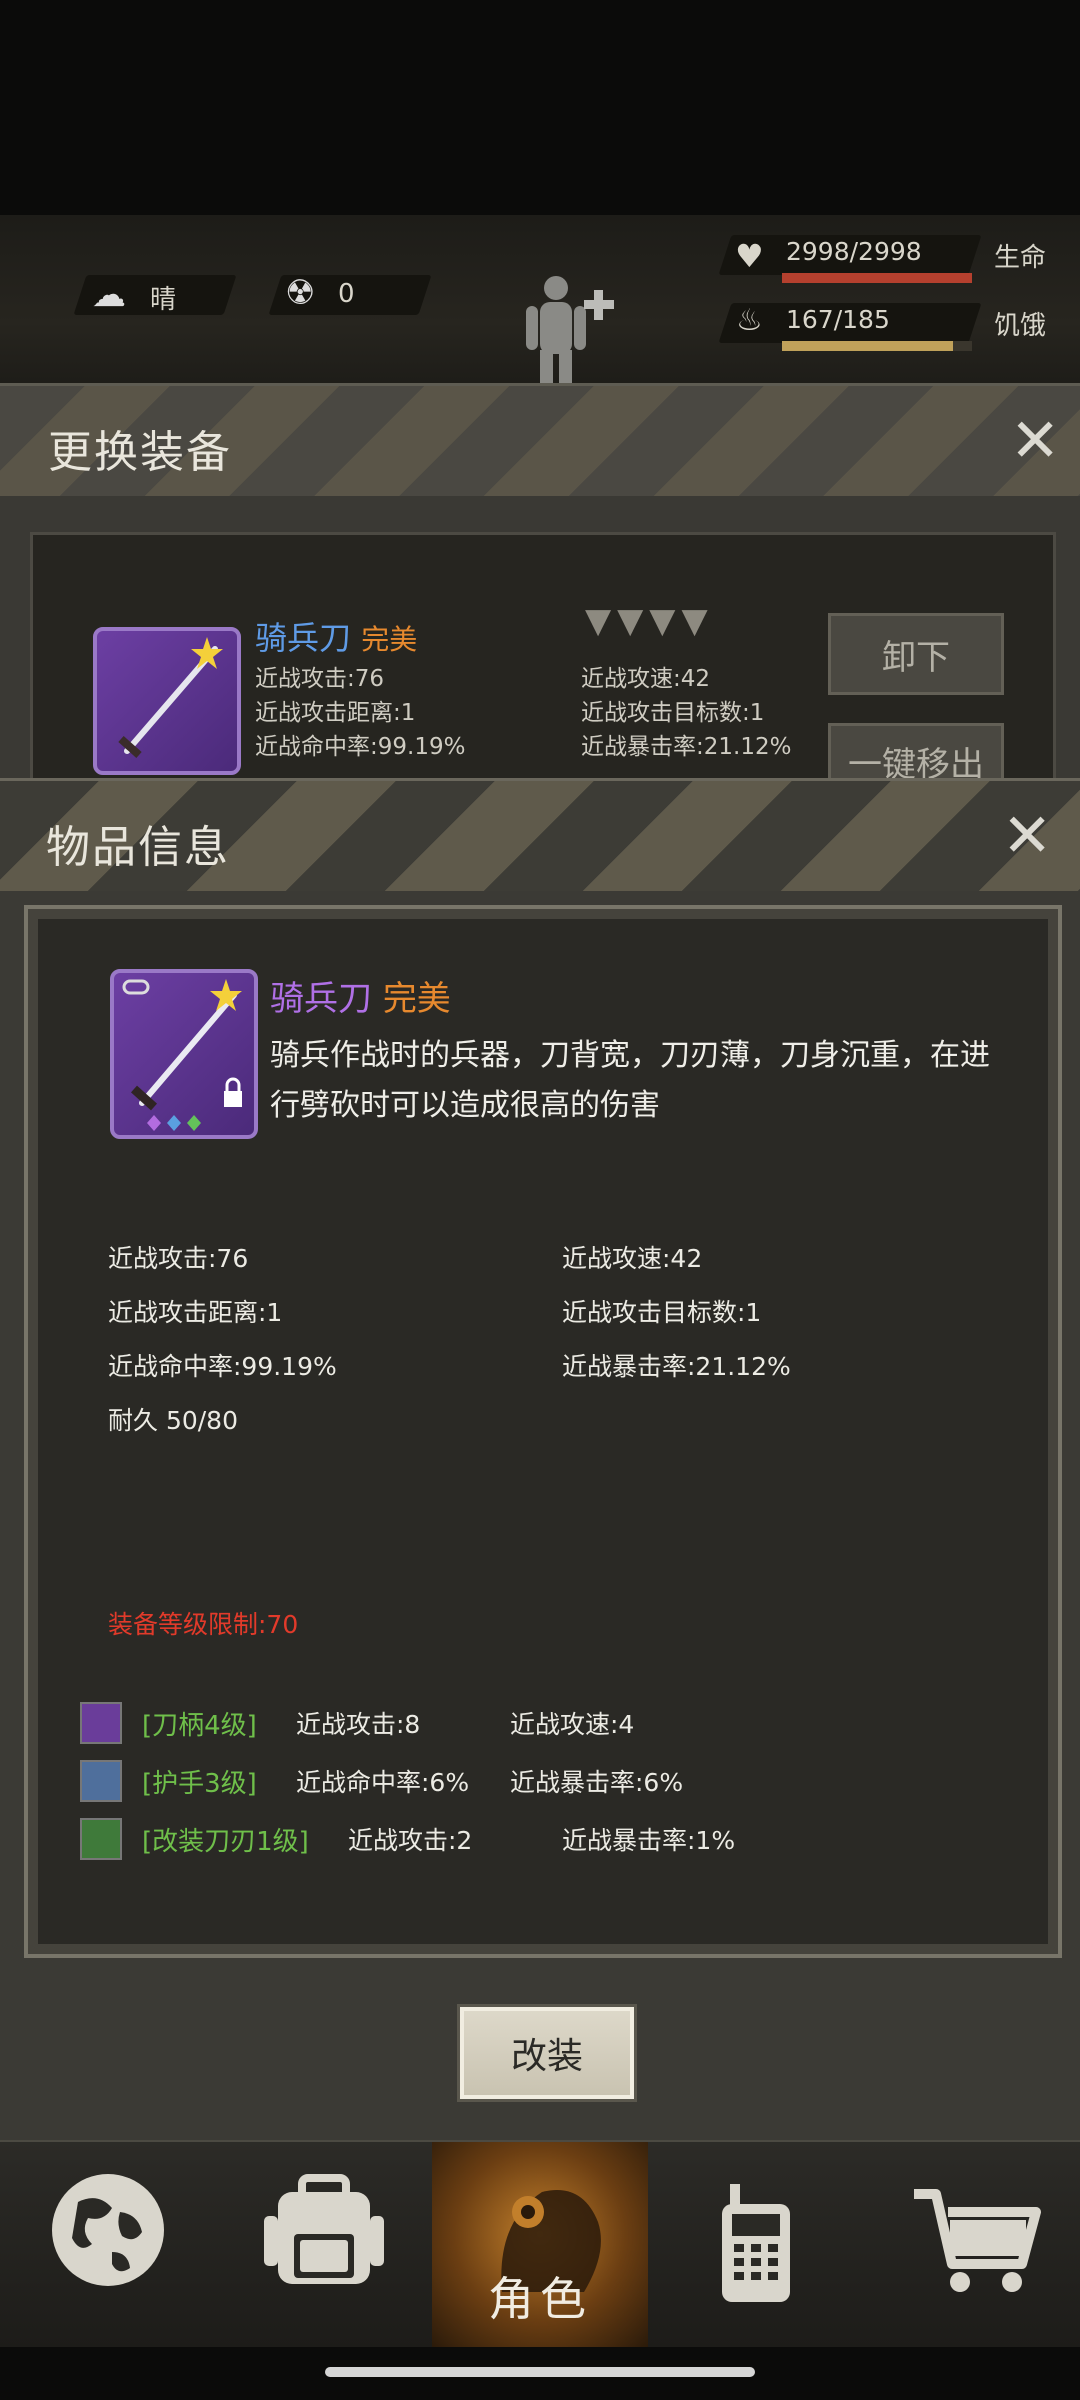 Image resolution: width=1080 pixels, height=2400 pixels. Describe the element at coordinates (109, 295) in the screenshot. I see `weather-icon: ☁` at that location.